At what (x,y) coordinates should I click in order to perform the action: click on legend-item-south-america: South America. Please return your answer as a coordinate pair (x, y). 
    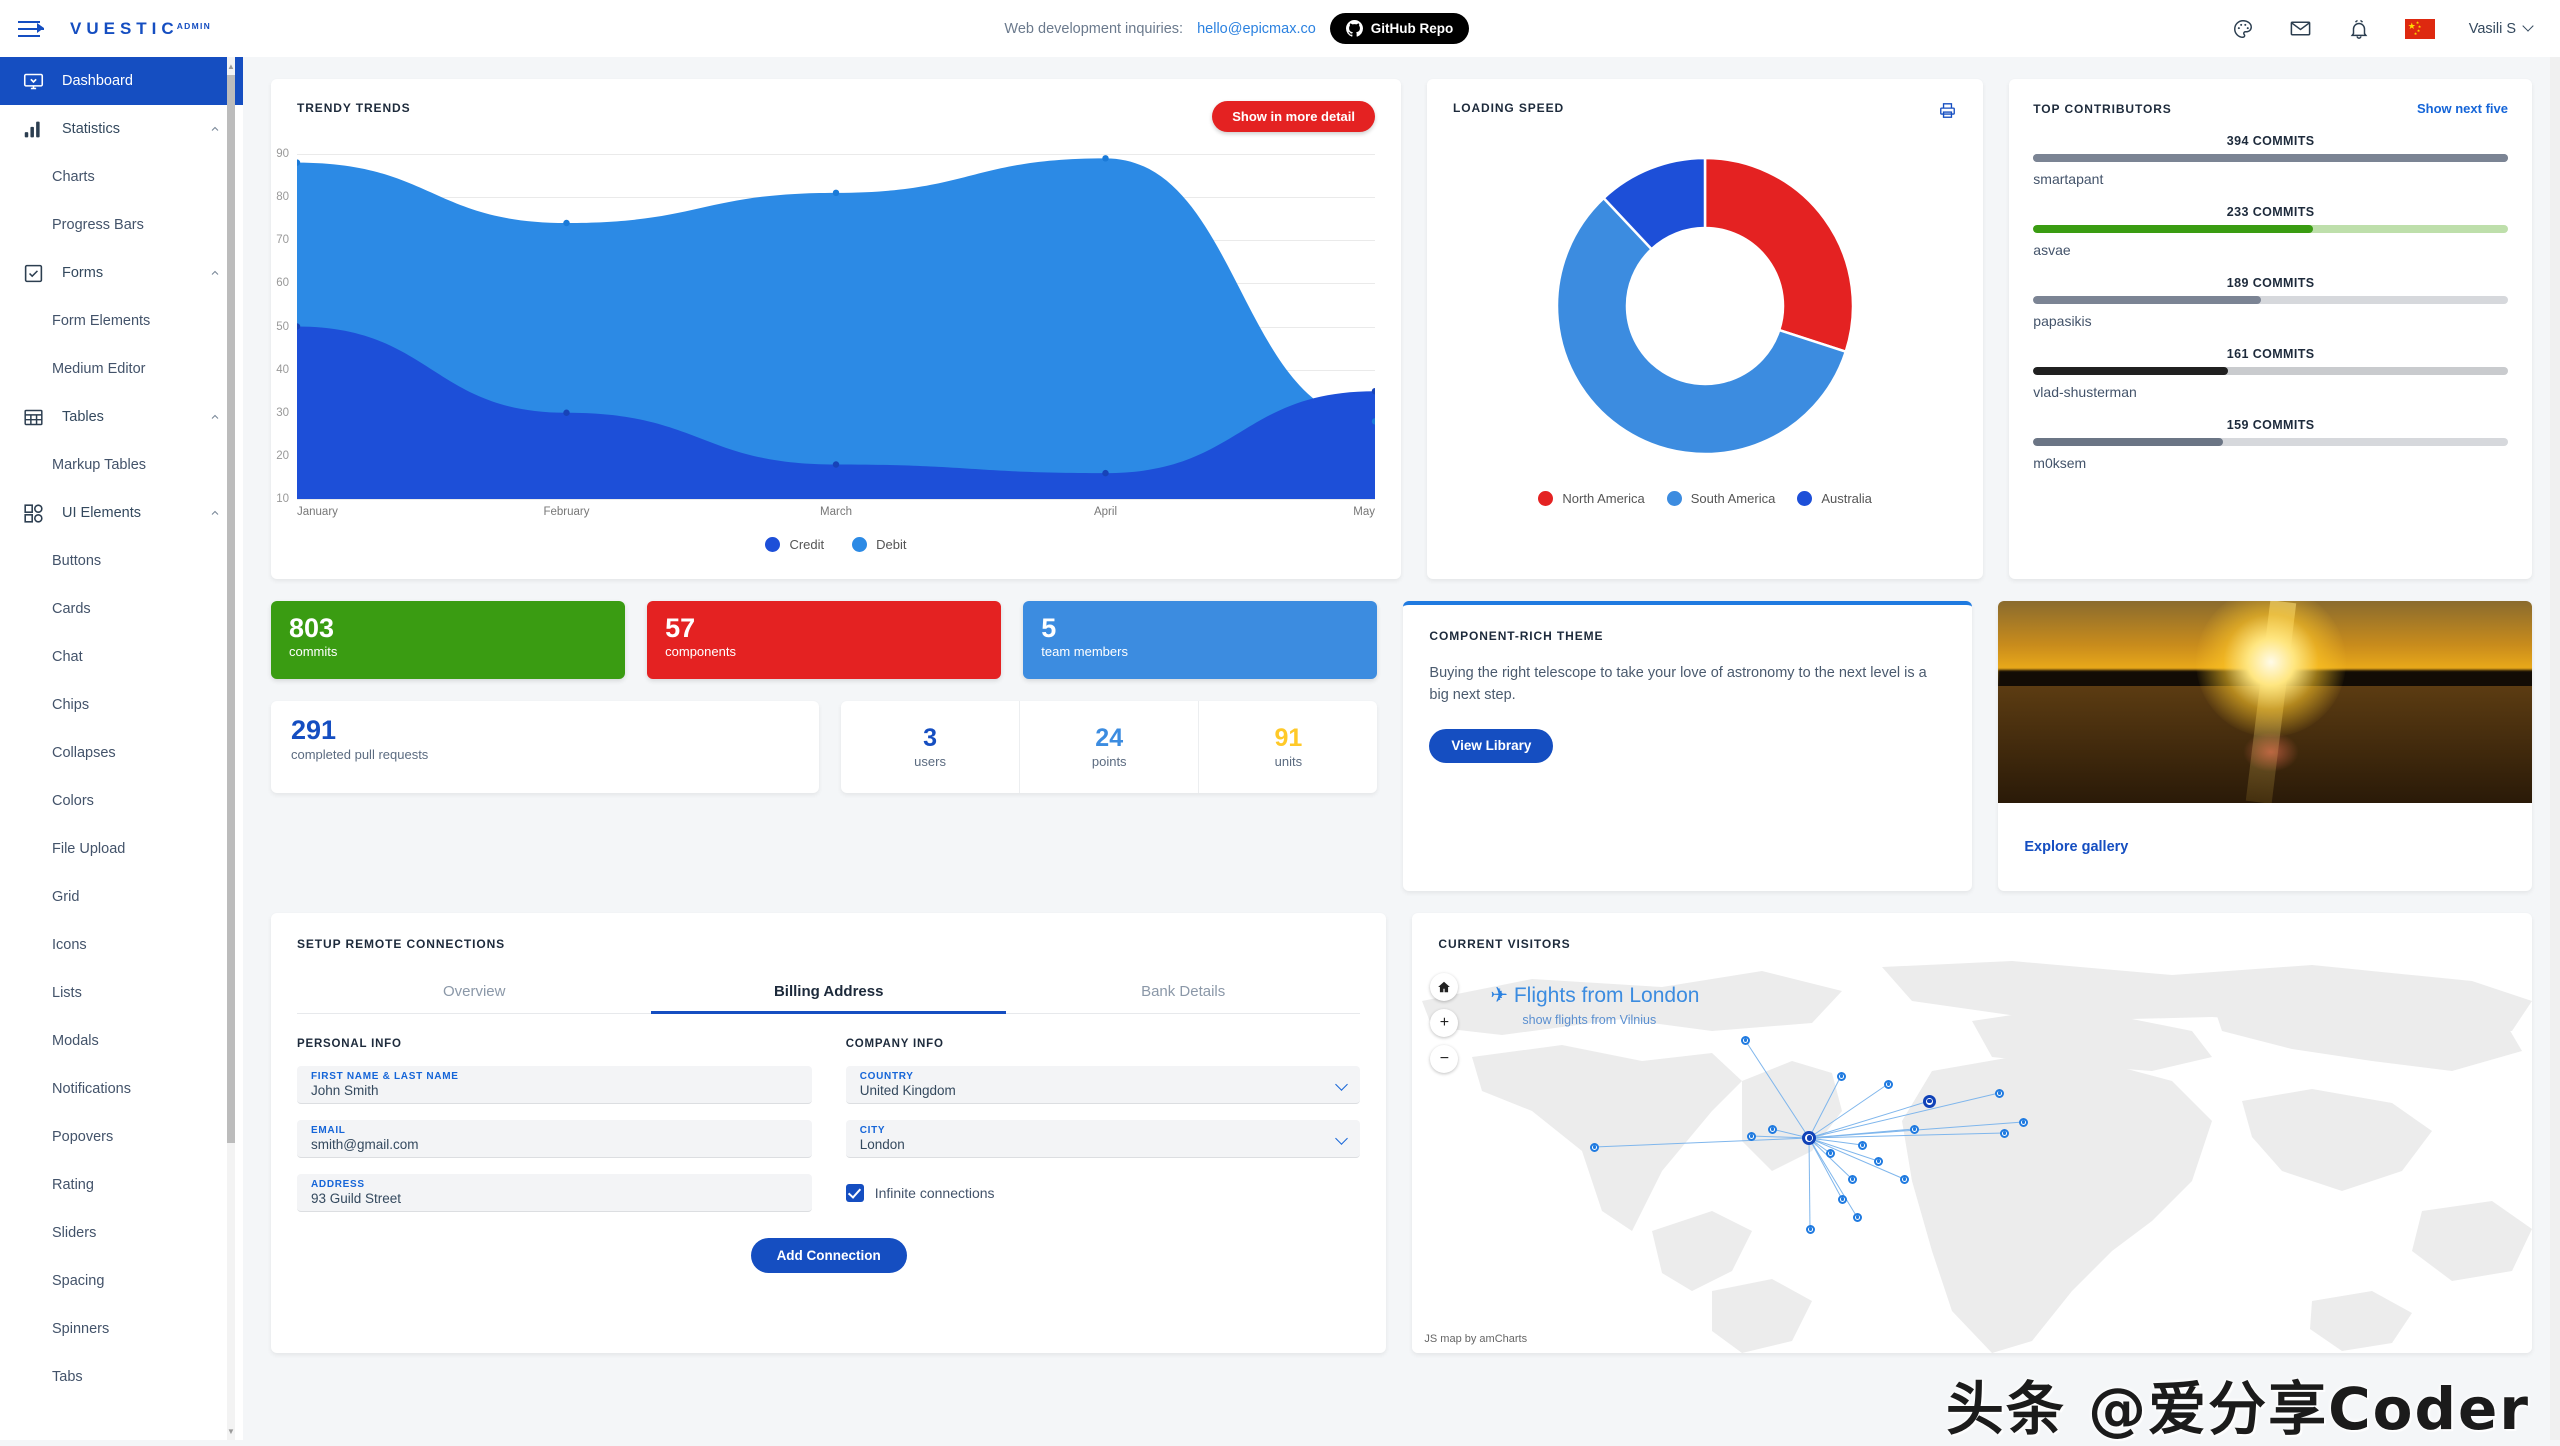
    Looking at the image, I should click on (1721, 498).